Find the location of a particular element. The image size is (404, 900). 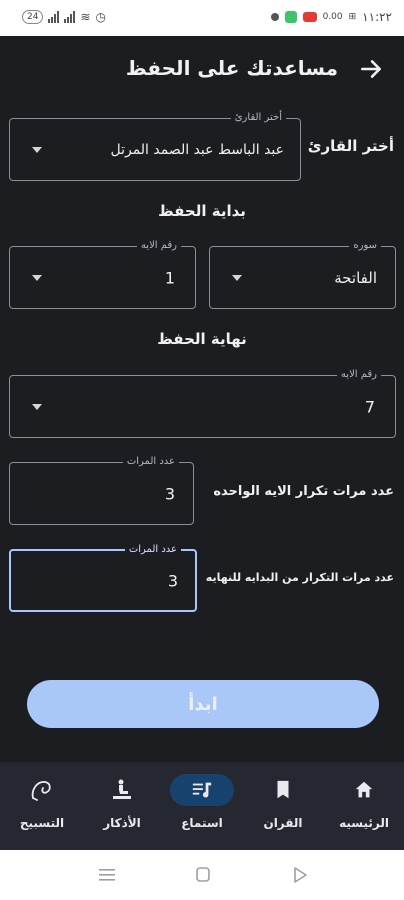

repeat-each-input: عدد المرات 3 is located at coordinates (101, 490).